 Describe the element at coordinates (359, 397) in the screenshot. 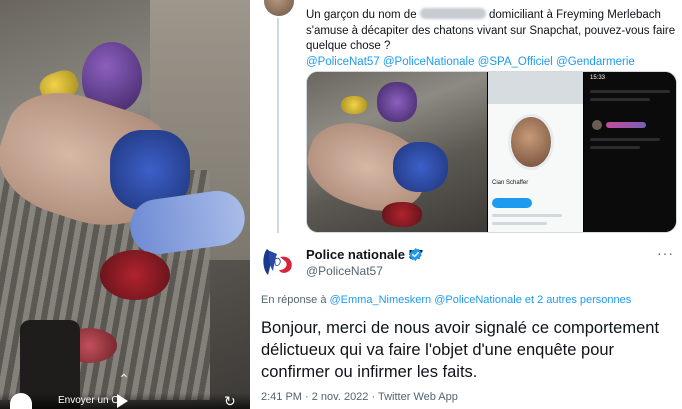

I see `tweet-timestamp: 2:41 PM · 2 nov. 2022 · Twitter Web App` at that location.